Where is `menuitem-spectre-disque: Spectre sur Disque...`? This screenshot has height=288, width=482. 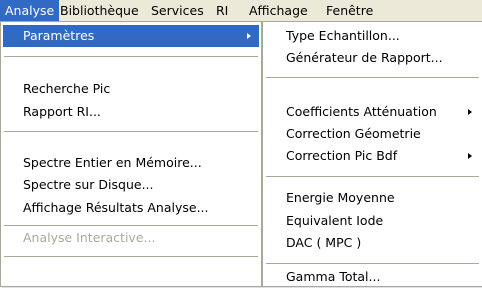
menuitem-spectre-disque: Spectre sur Disque... is located at coordinates (131, 185).